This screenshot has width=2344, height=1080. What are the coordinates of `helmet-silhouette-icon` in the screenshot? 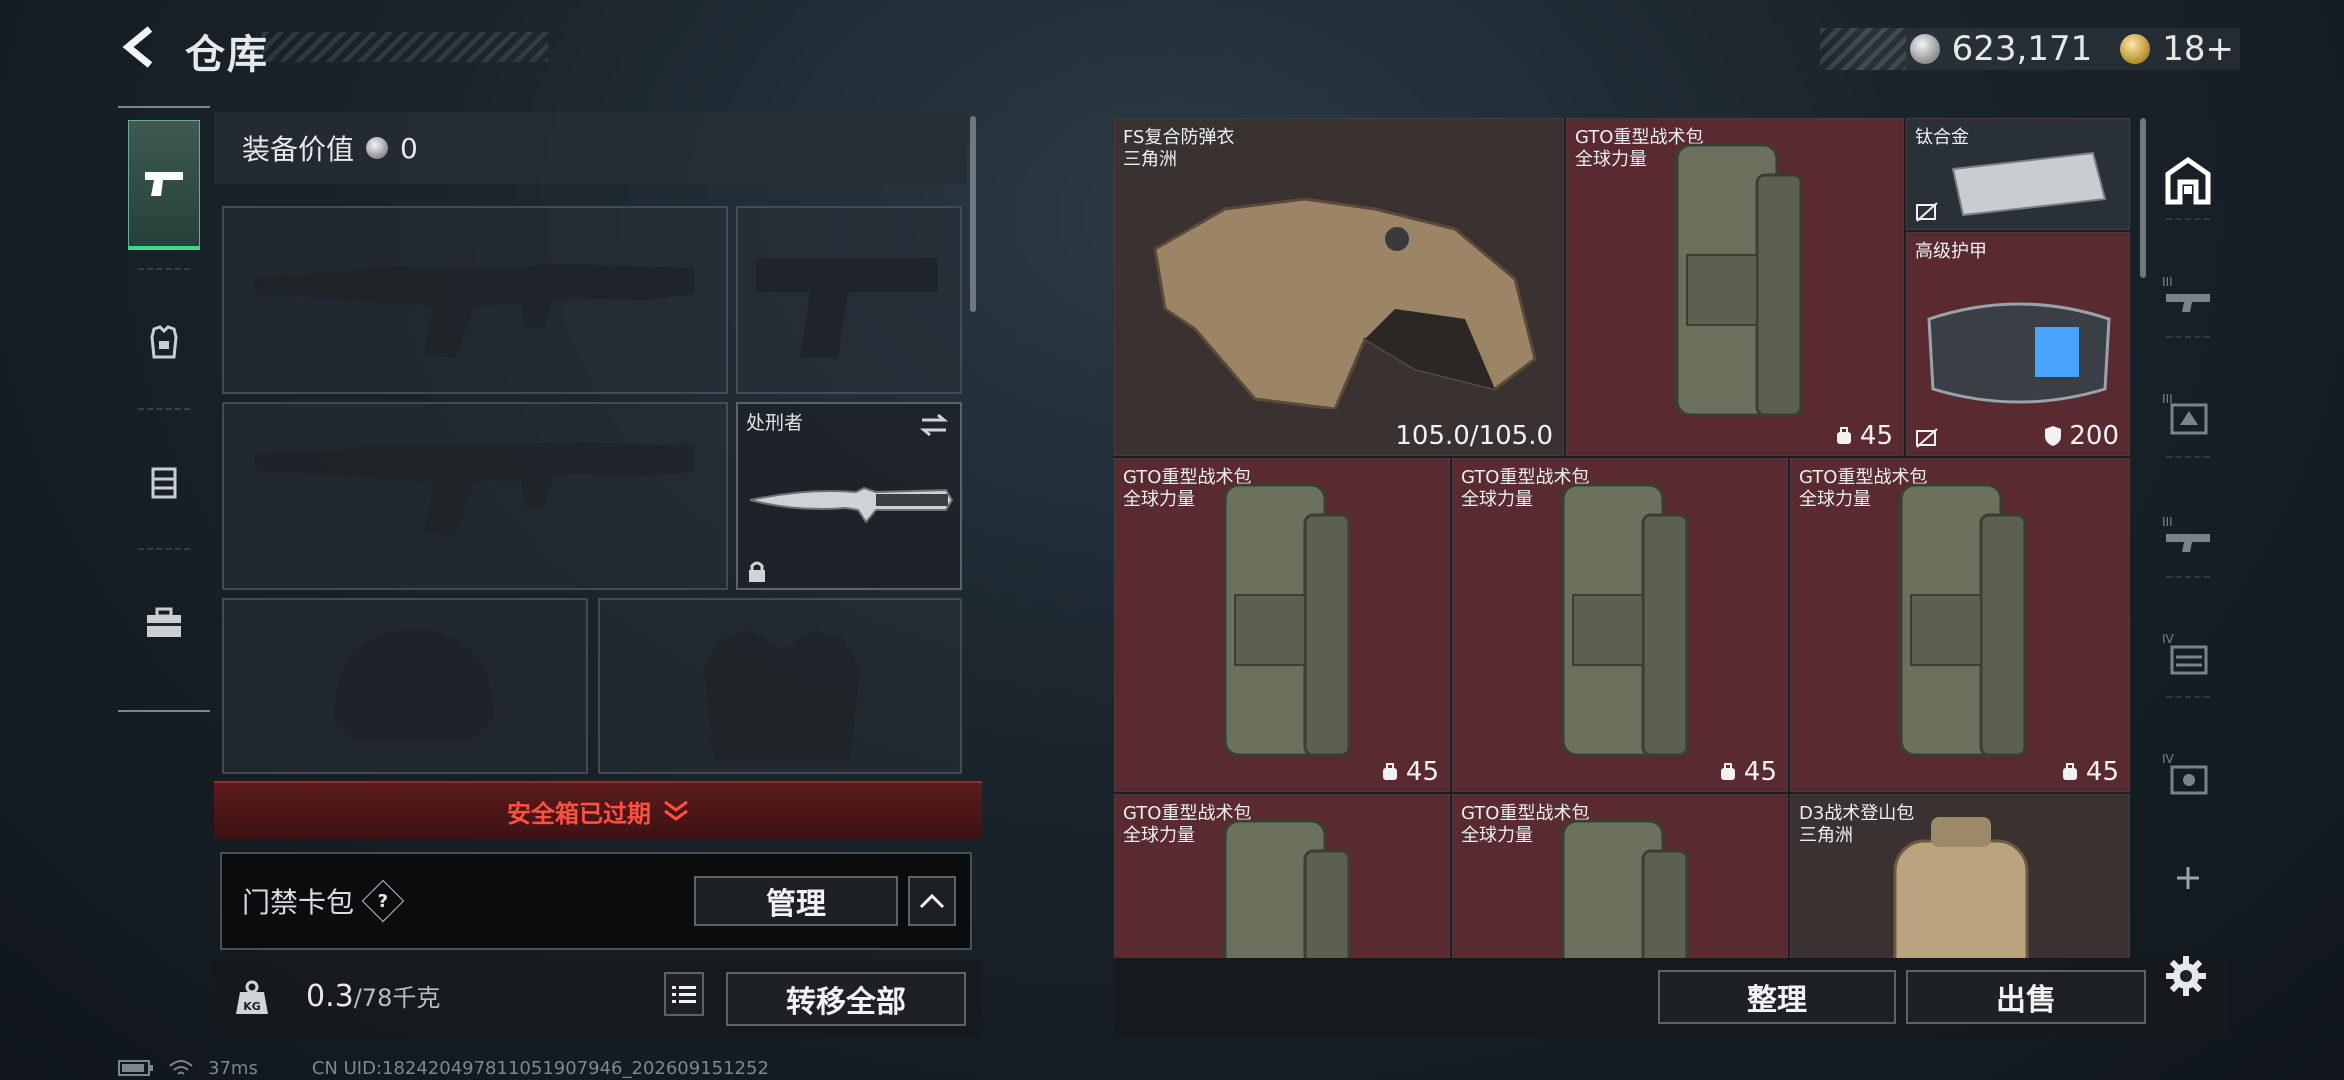 It's located at (414, 685).